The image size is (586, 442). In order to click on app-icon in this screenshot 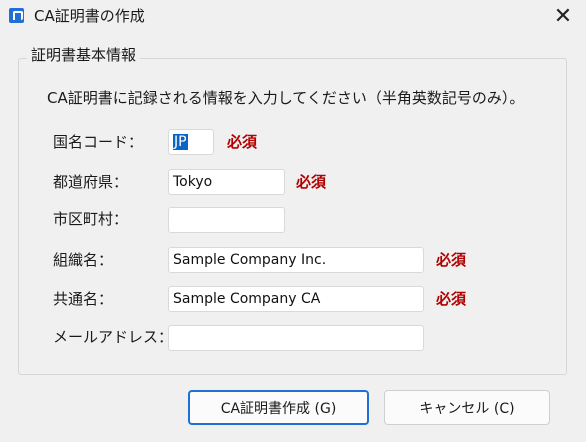, I will do `click(16, 15)`.